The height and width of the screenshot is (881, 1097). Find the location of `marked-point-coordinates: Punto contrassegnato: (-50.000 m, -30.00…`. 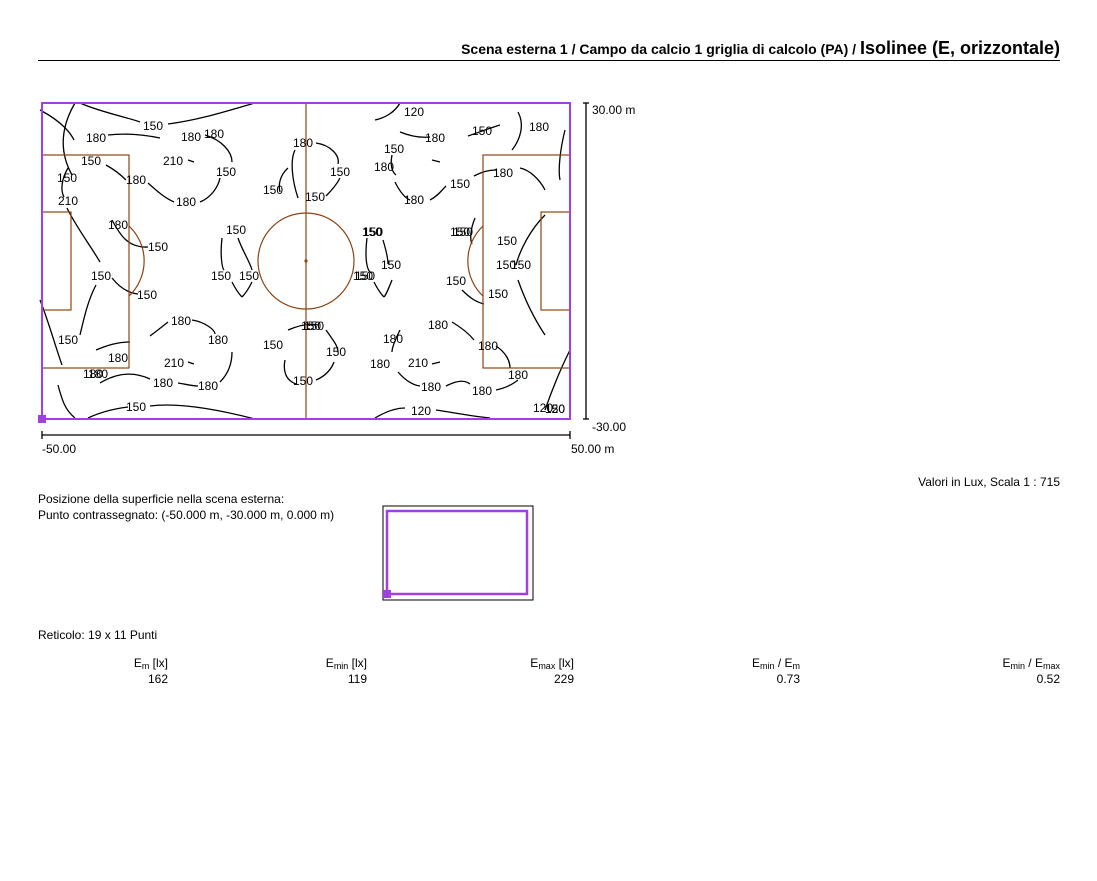

marked-point-coordinates: Punto contrassegnato: (-50.000 m, -30.00… is located at coordinates (186, 515).